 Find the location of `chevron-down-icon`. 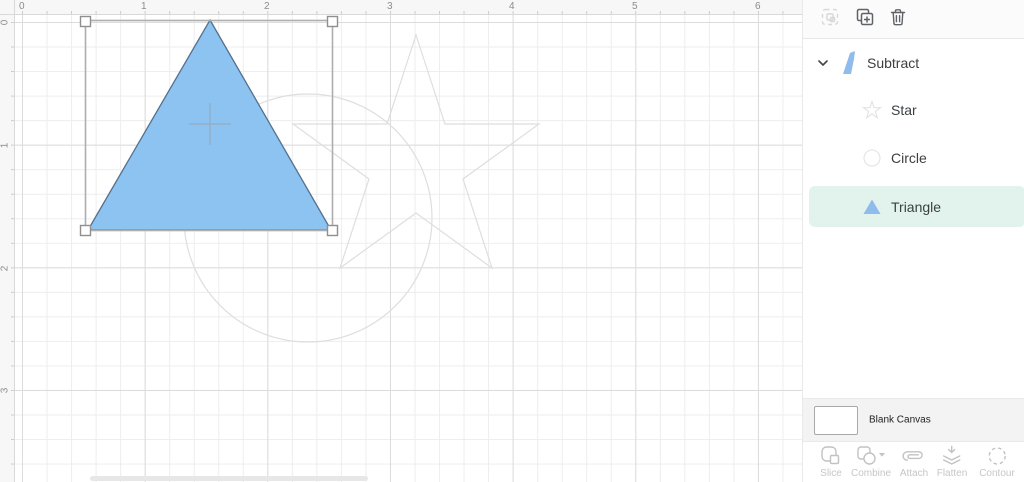

chevron-down-icon is located at coordinates (823, 63).